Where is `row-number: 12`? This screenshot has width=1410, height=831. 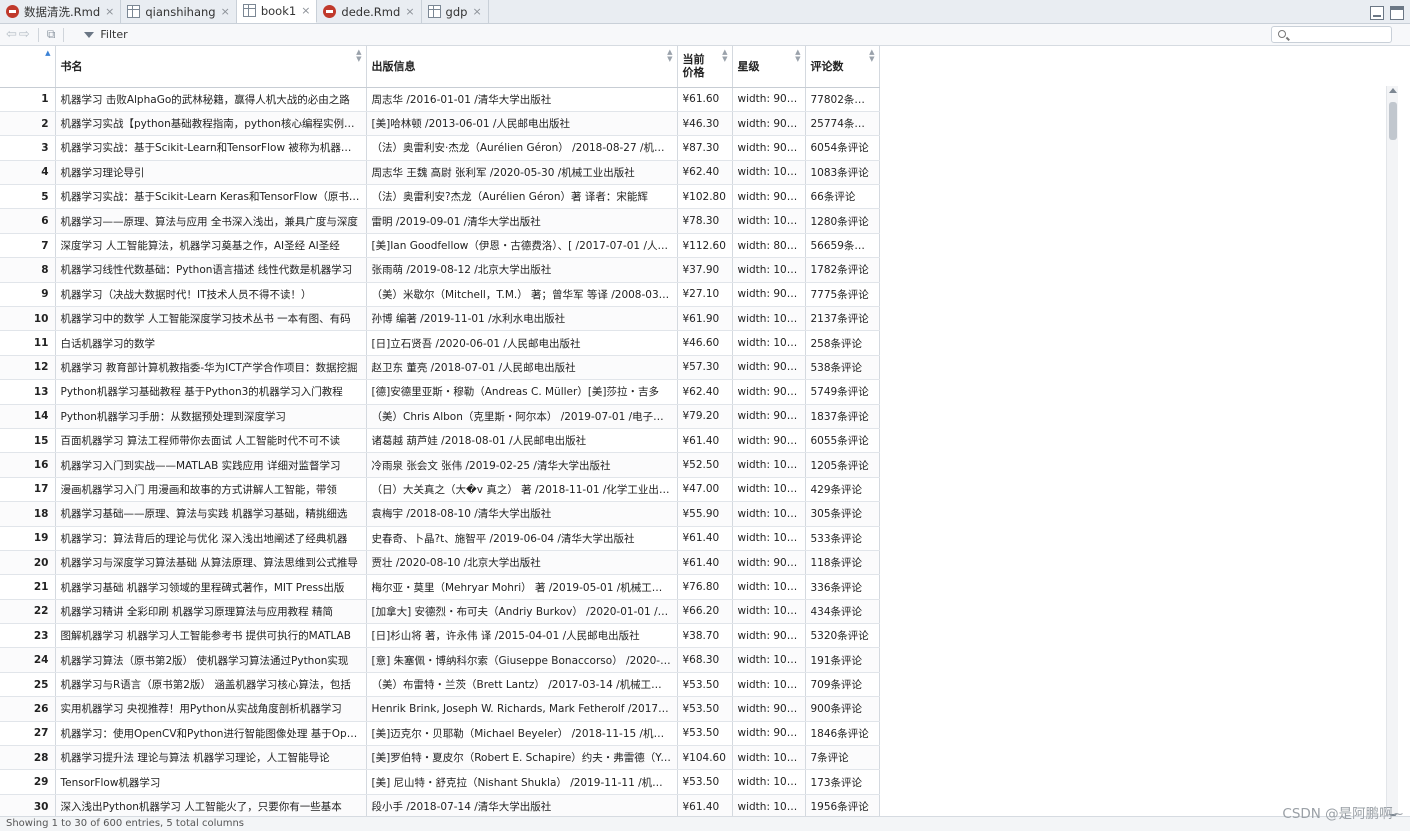 row-number: 12 is located at coordinates (28, 368).